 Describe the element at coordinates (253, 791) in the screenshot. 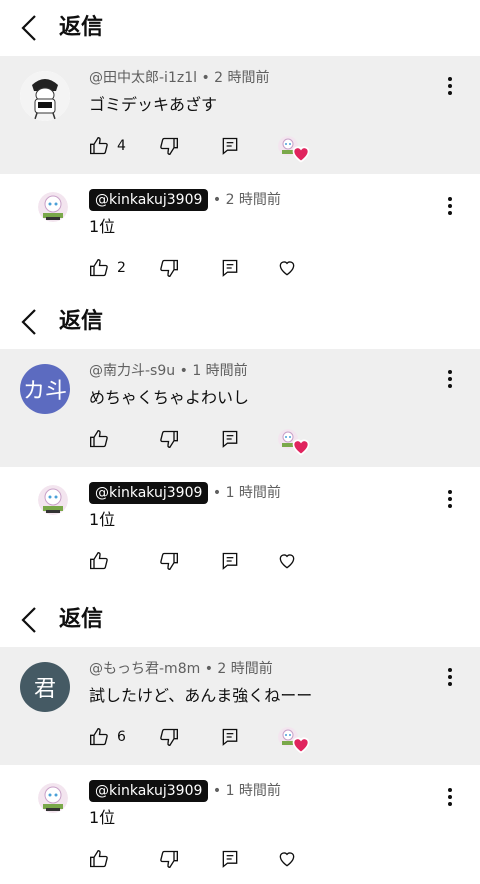

I see `reply-time: 1 時間前` at that location.